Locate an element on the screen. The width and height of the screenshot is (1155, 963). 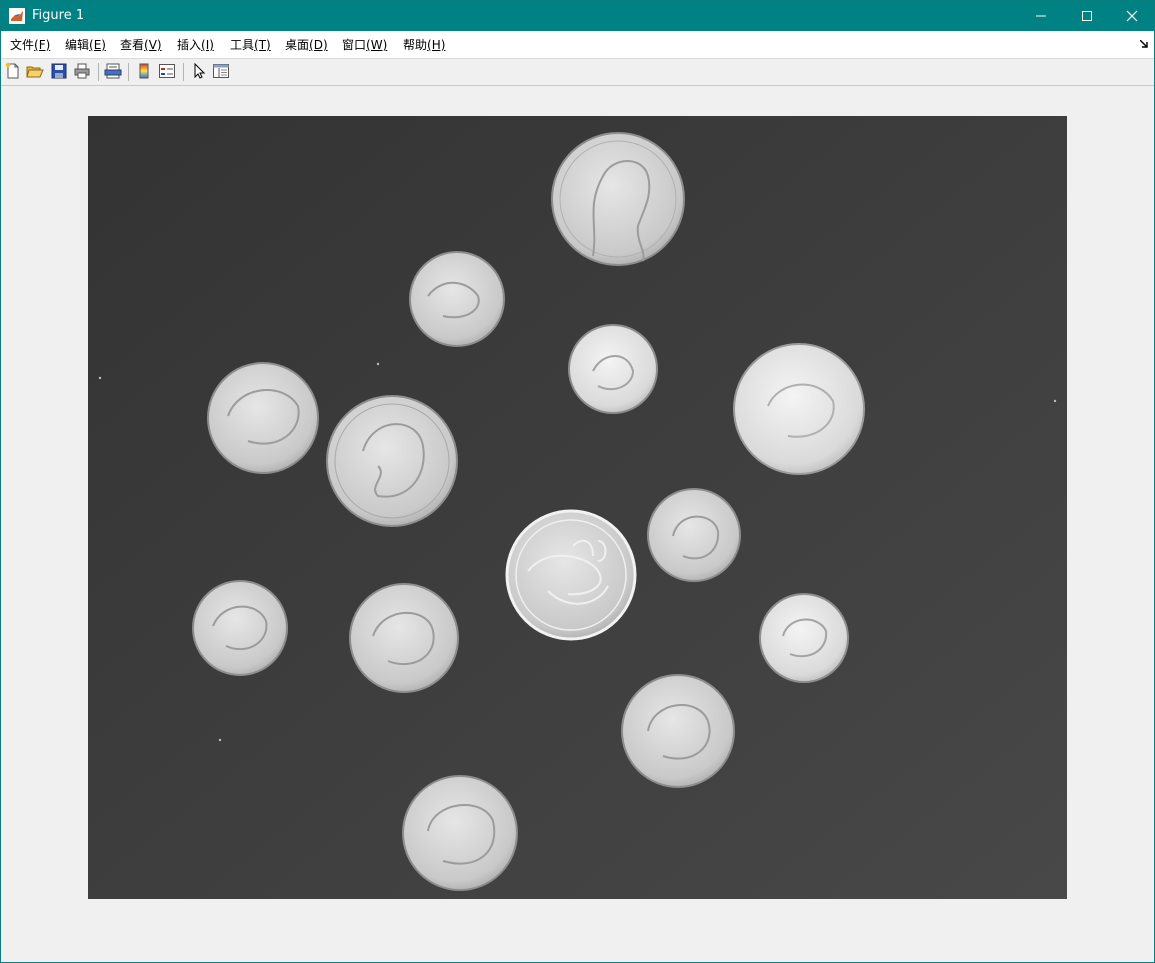
maximize-button is located at coordinates (1087, 16).